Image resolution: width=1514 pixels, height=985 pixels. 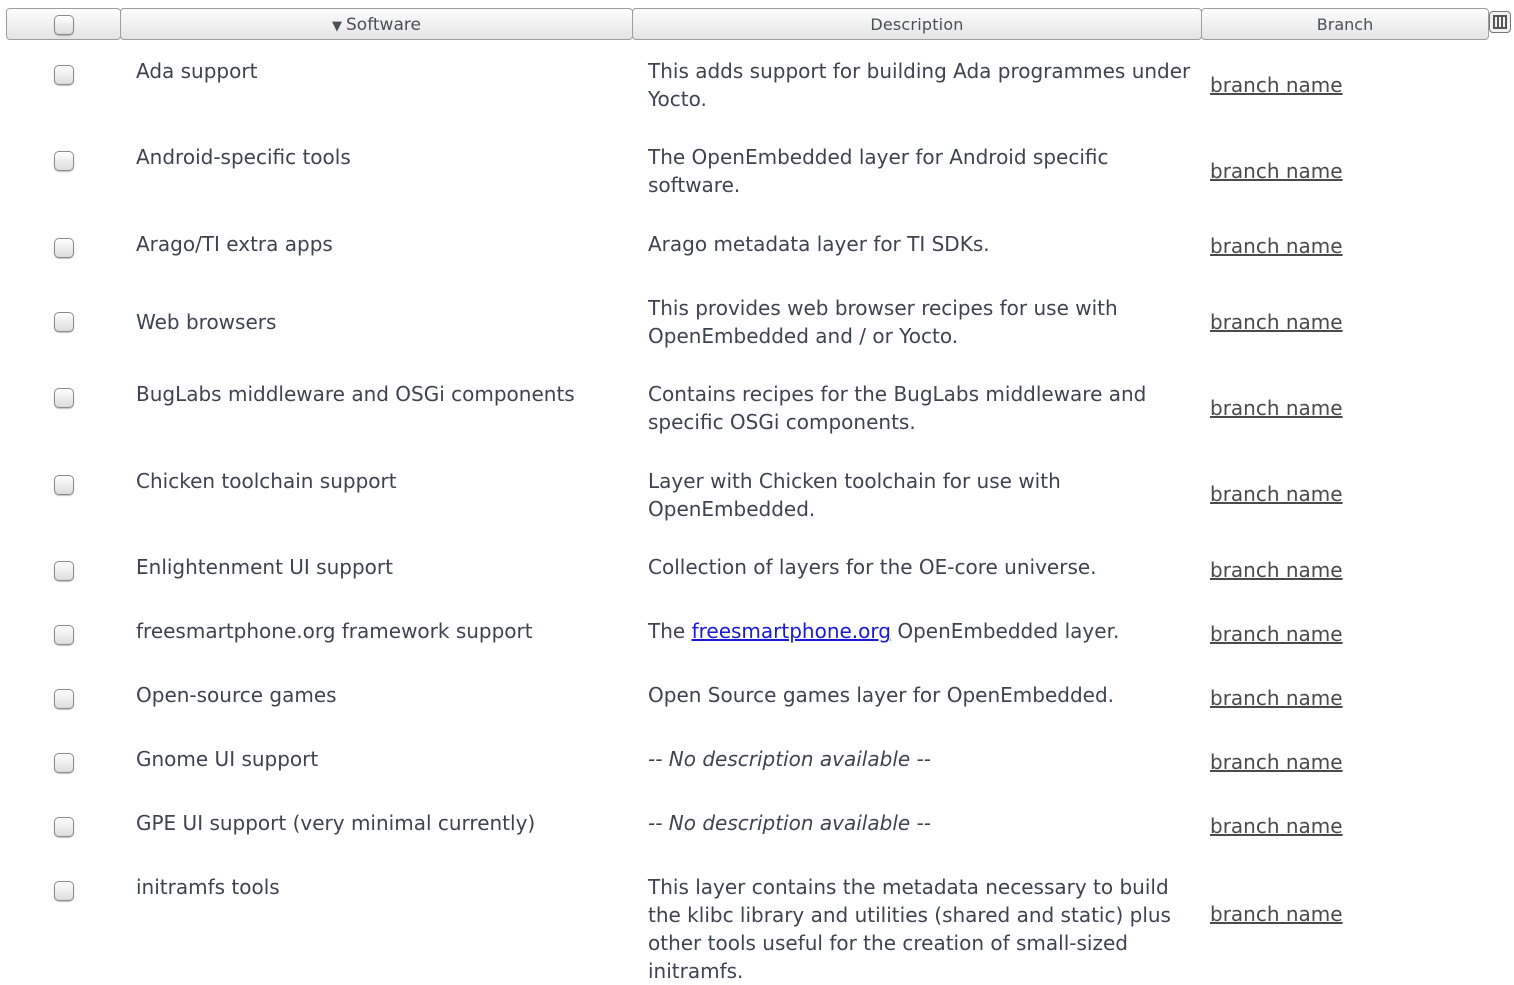 What do you see at coordinates (266, 481) in the screenshot?
I see `software-name: Chicken toolchain support` at bounding box center [266, 481].